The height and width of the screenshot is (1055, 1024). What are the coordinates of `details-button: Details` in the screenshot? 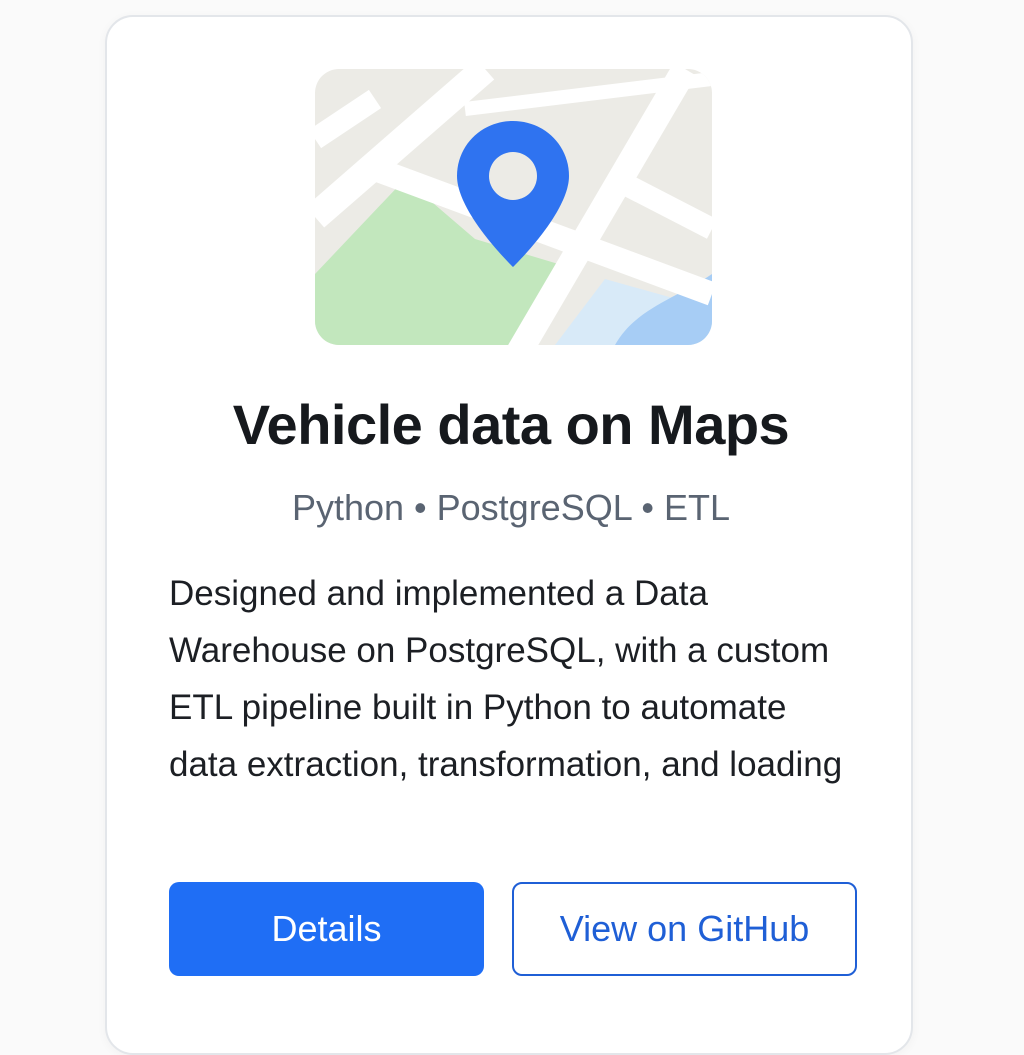 It's located at (326, 929).